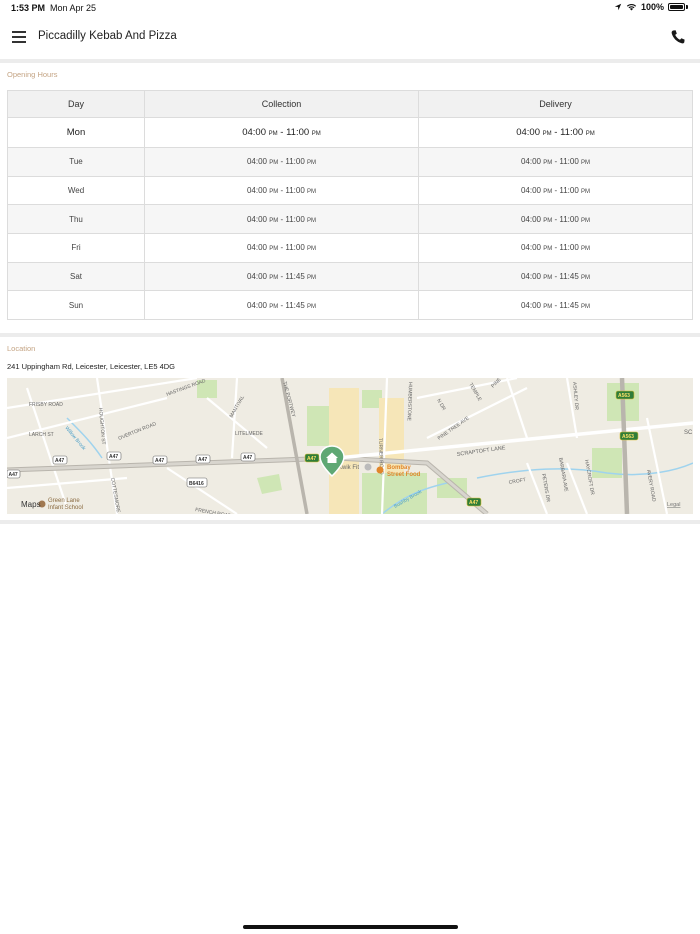  What do you see at coordinates (64, 501) in the screenshot?
I see `poi-green-lane: Green Lane` at bounding box center [64, 501].